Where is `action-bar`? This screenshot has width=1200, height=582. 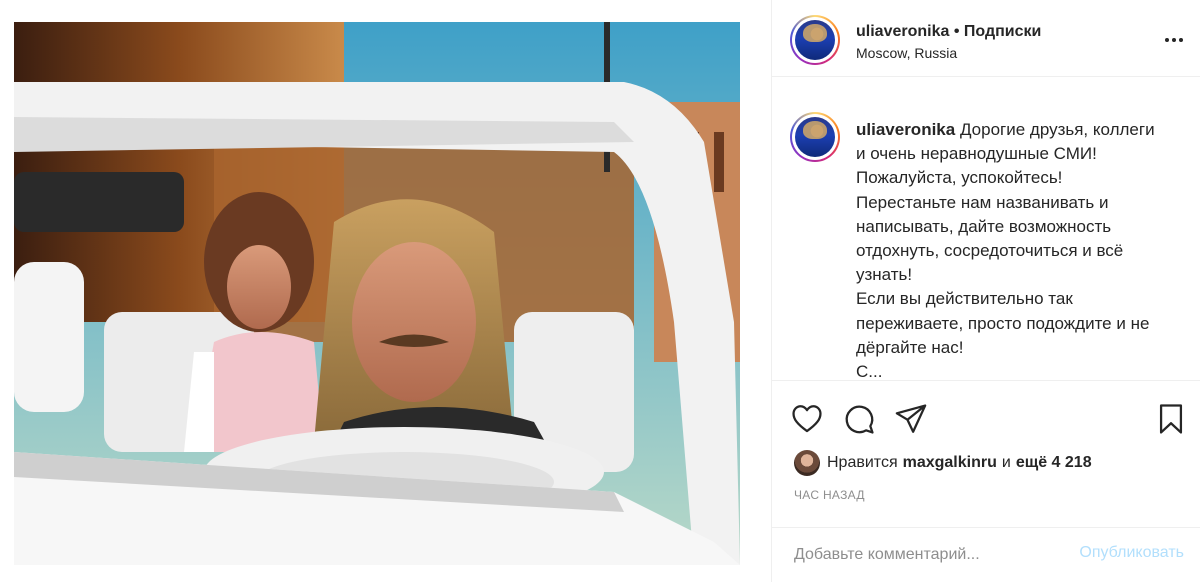
action-bar is located at coordinates (986, 419).